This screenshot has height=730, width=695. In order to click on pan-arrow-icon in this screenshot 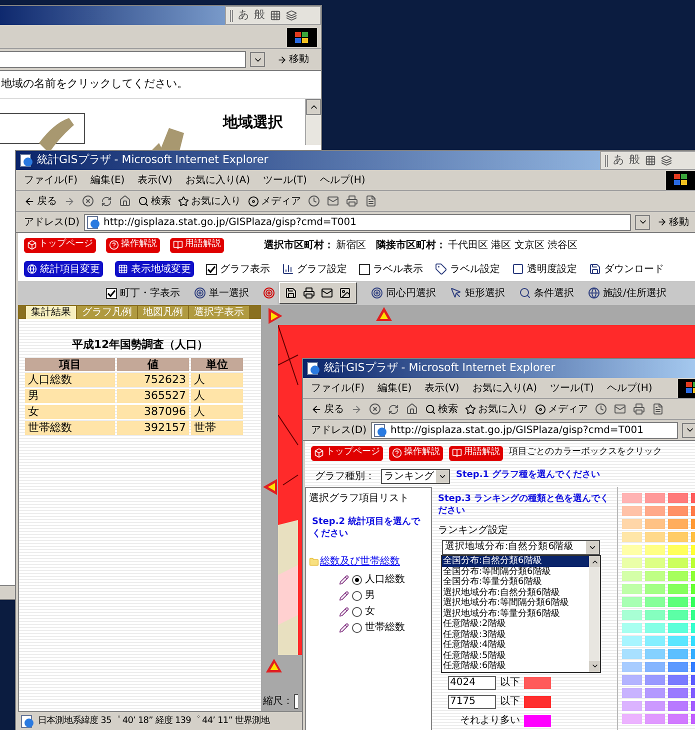, I will do `click(384, 314)`.